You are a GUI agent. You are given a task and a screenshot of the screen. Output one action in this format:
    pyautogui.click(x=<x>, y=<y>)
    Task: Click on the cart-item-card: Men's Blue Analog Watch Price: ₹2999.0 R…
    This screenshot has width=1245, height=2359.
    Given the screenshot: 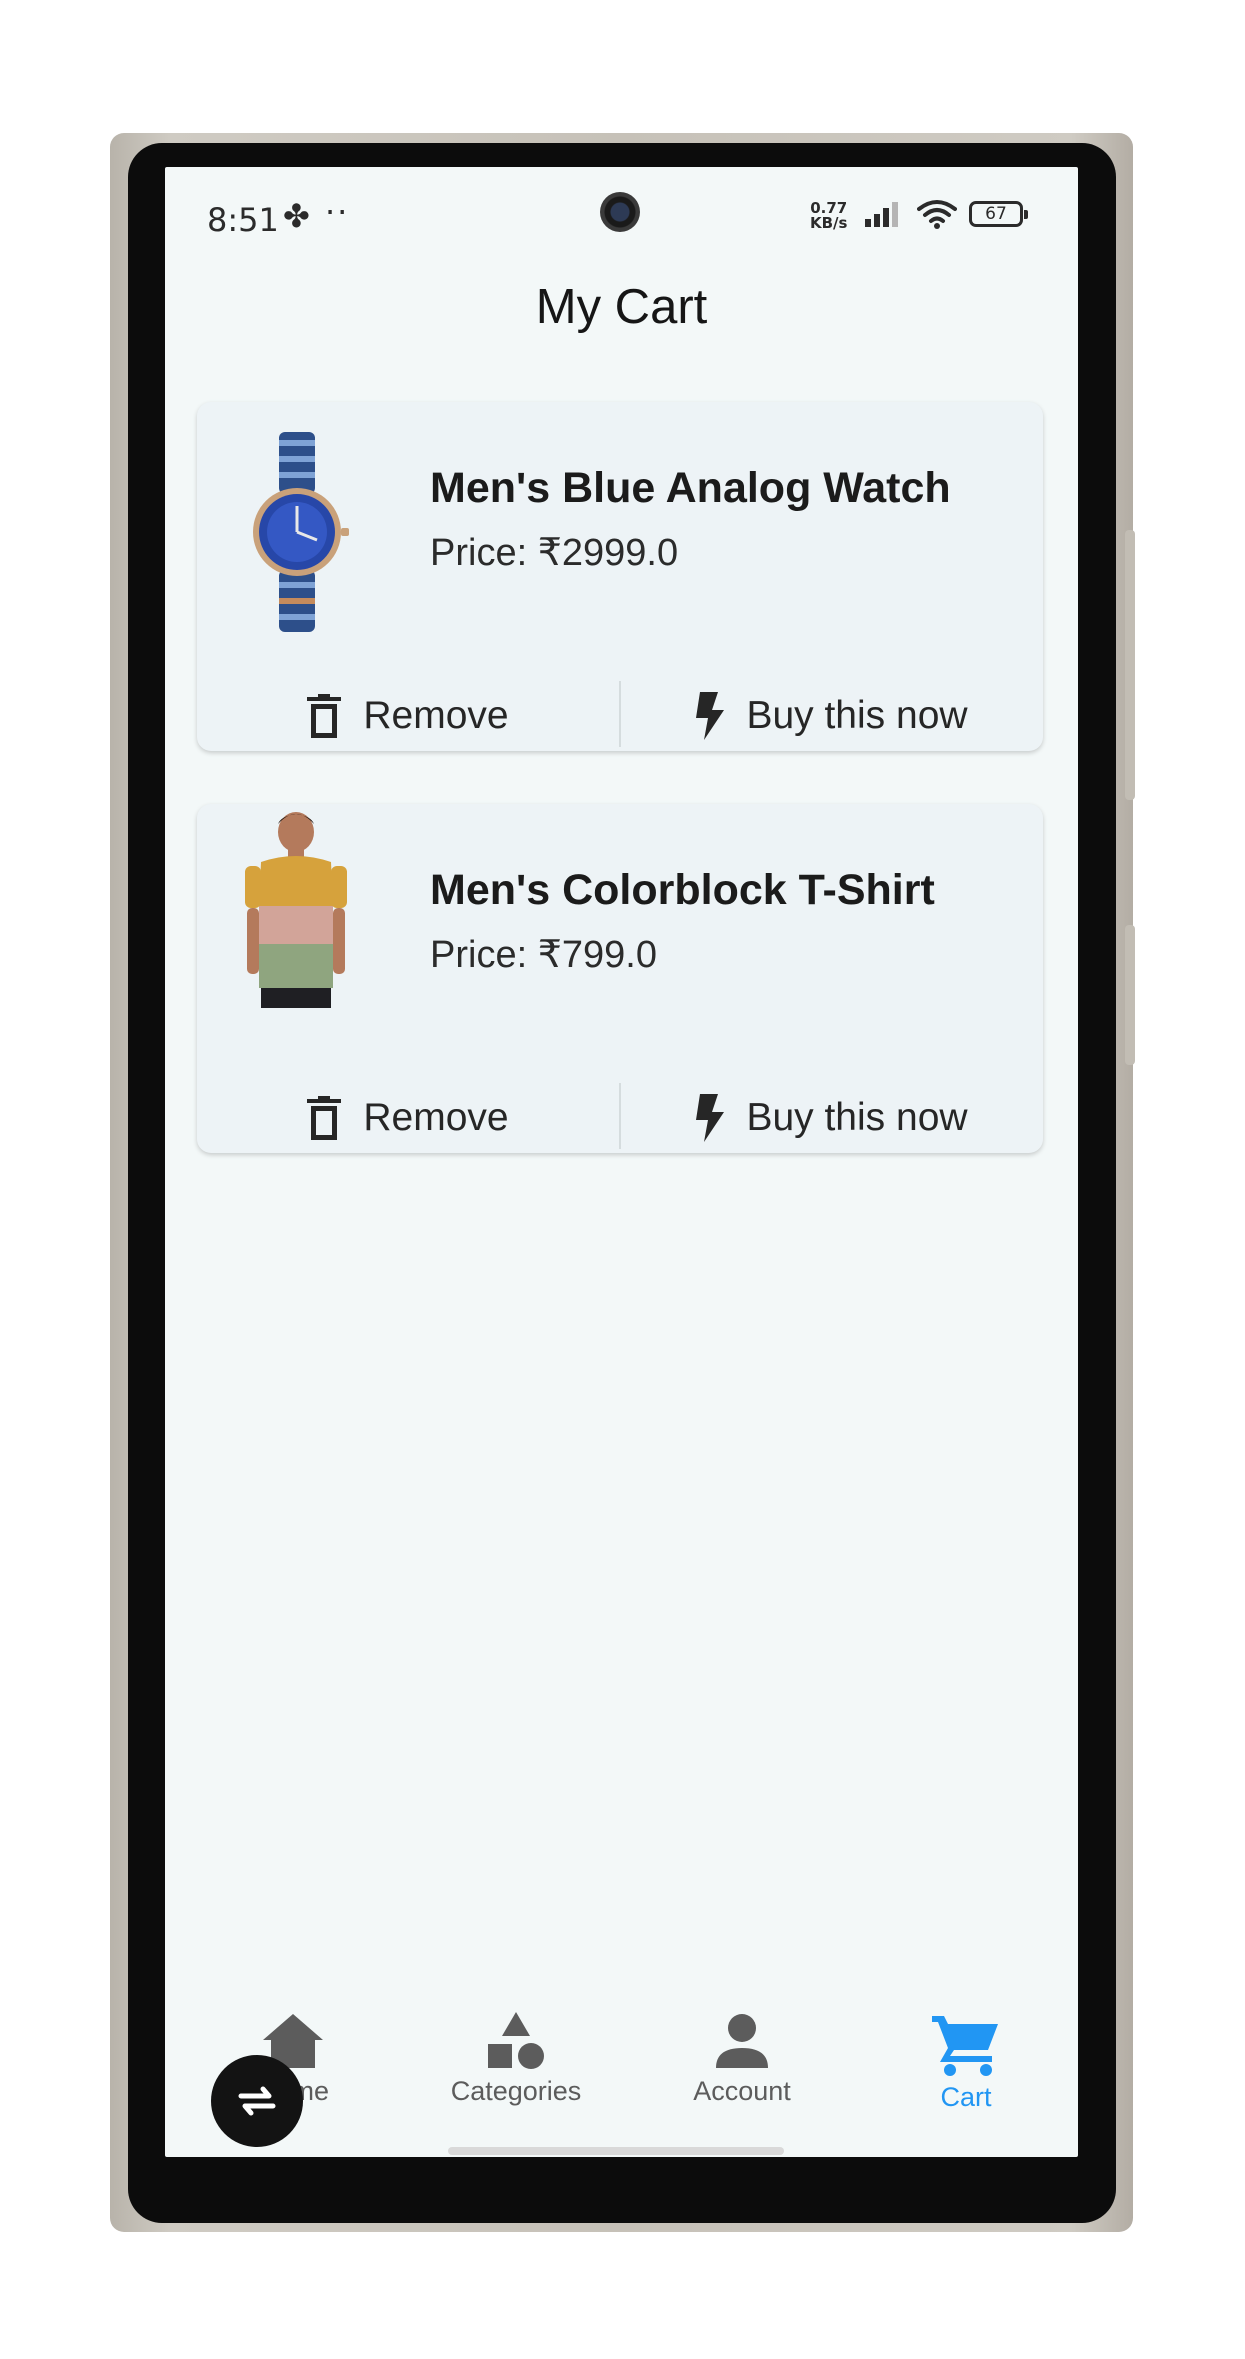 What is the action you would take?
    pyautogui.click(x=620, y=576)
    